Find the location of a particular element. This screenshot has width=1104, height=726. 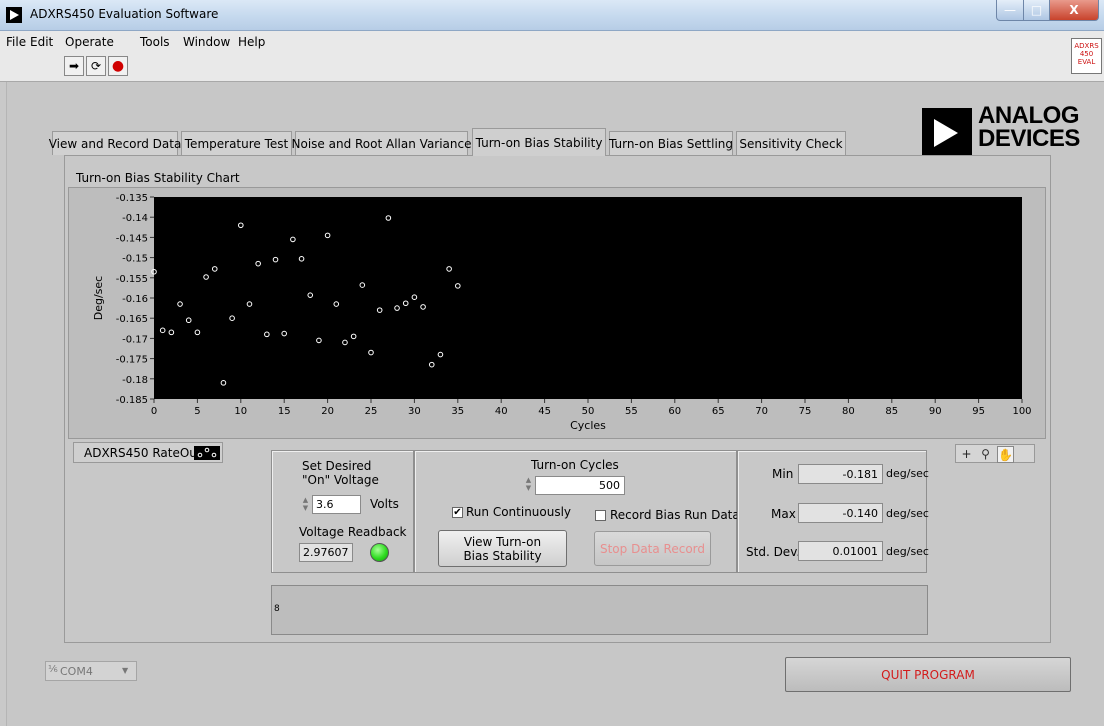

max-value: -0.140 is located at coordinates (840, 513).